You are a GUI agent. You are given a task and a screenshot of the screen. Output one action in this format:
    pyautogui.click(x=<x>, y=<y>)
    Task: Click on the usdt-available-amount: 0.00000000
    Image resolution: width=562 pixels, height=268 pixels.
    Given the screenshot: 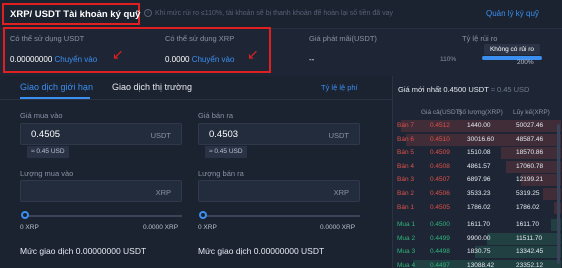 What is the action you would take?
    pyautogui.click(x=31, y=59)
    